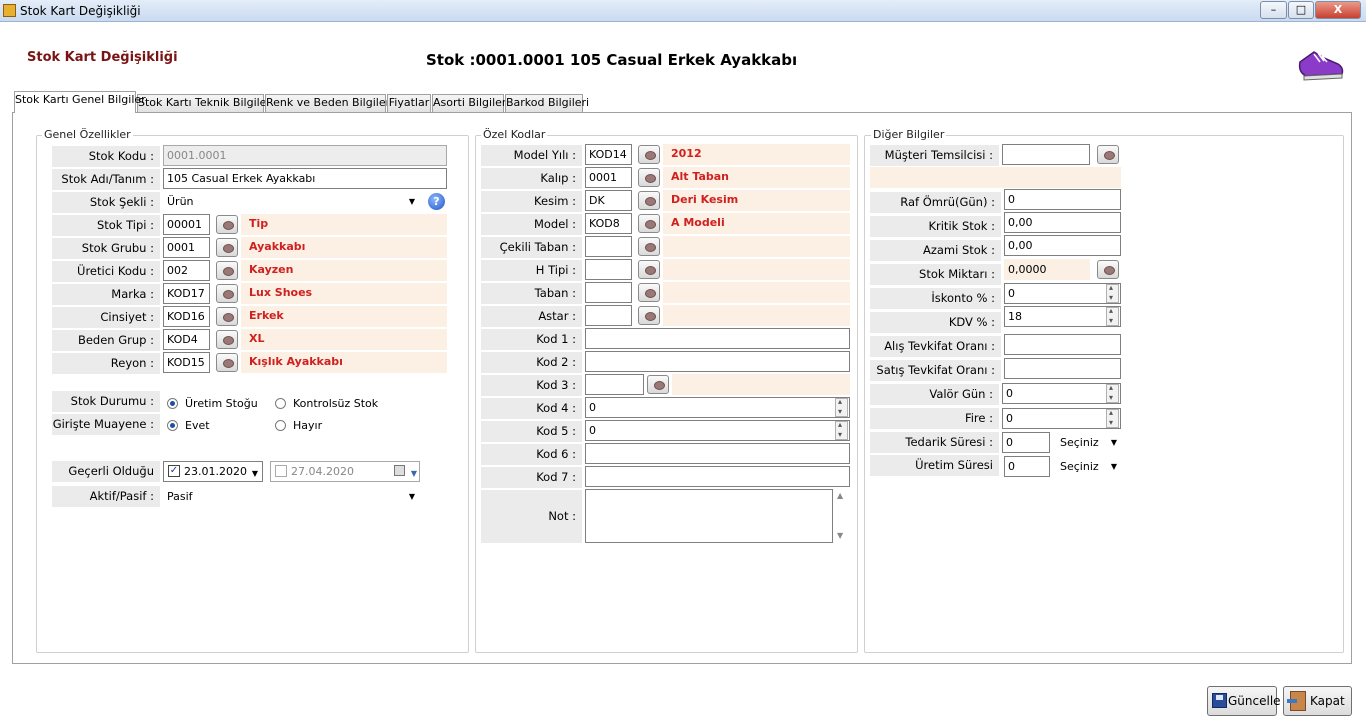  What do you see at coordinates (717, 407) in the screenshot?
I see `kod4-field: 0` at bounding box center [717, 407].